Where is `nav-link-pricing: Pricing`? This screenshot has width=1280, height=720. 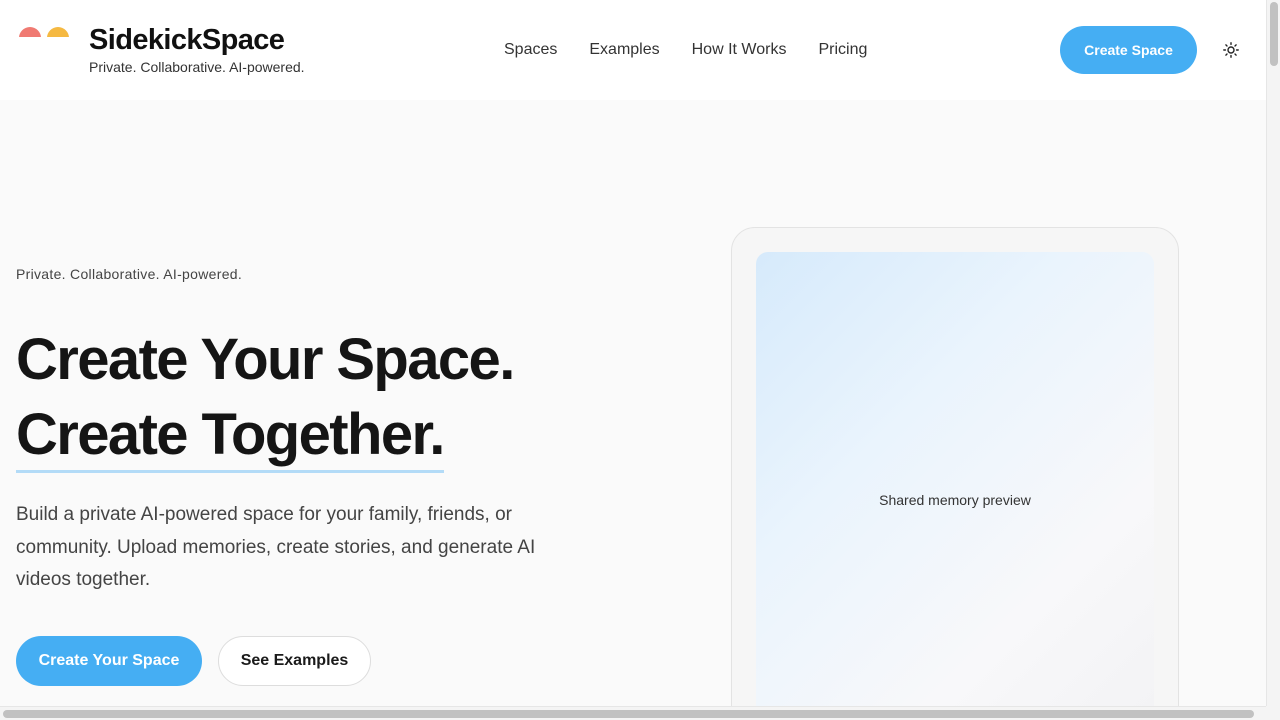 nav-link-pricing: Pricing is located at coordinates (842, 50).